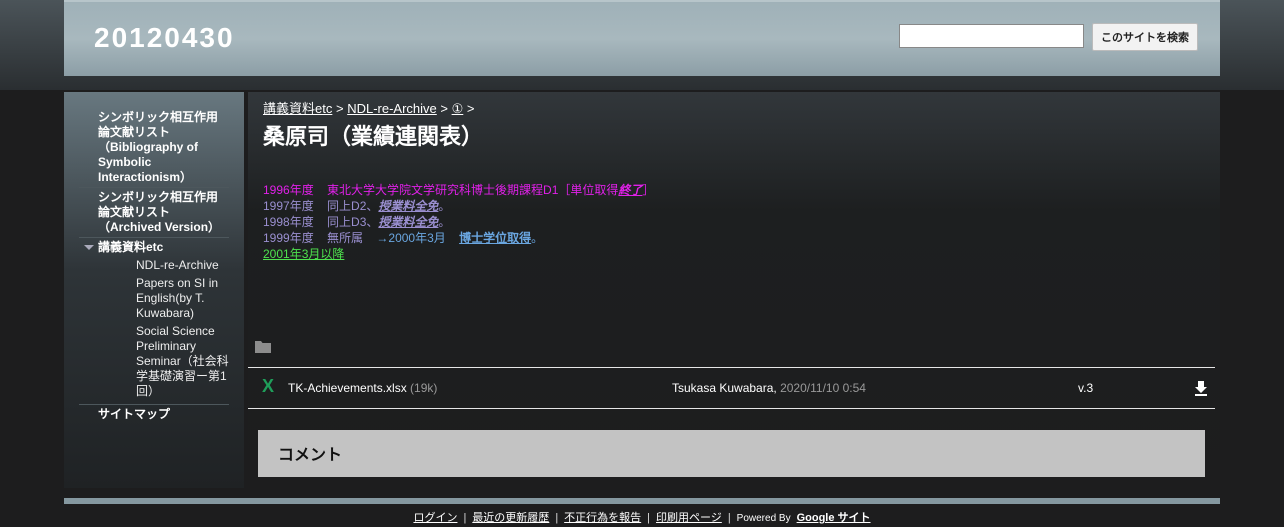 The image size is (1284, 527). What do you see at coordinates (345, 238) in the screenshot?
I see `item-text: 無所属` at bounding box center [345, 238].